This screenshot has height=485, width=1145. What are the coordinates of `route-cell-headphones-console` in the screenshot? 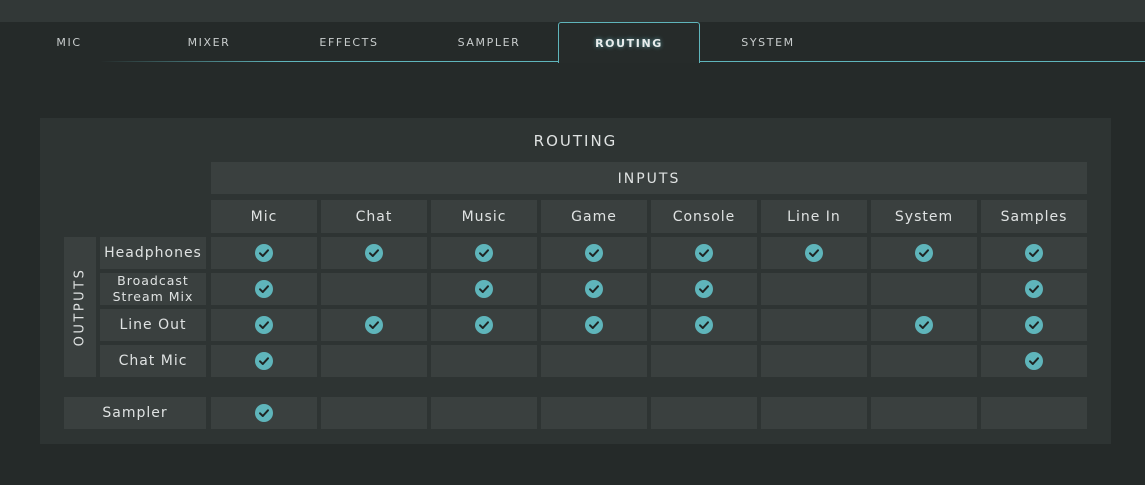 It's located at (704, 253).